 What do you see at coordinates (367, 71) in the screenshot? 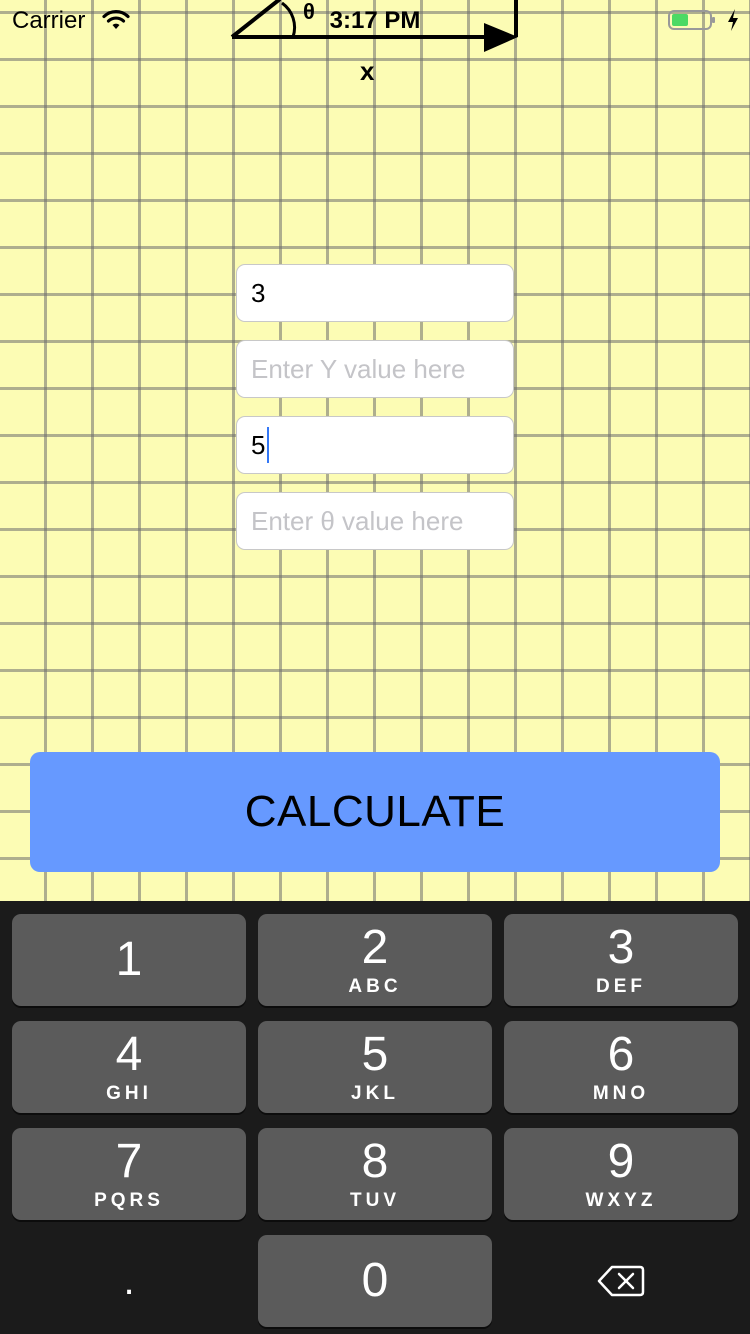
I see `x-axis-label: x` at bounding box center [367, 71].